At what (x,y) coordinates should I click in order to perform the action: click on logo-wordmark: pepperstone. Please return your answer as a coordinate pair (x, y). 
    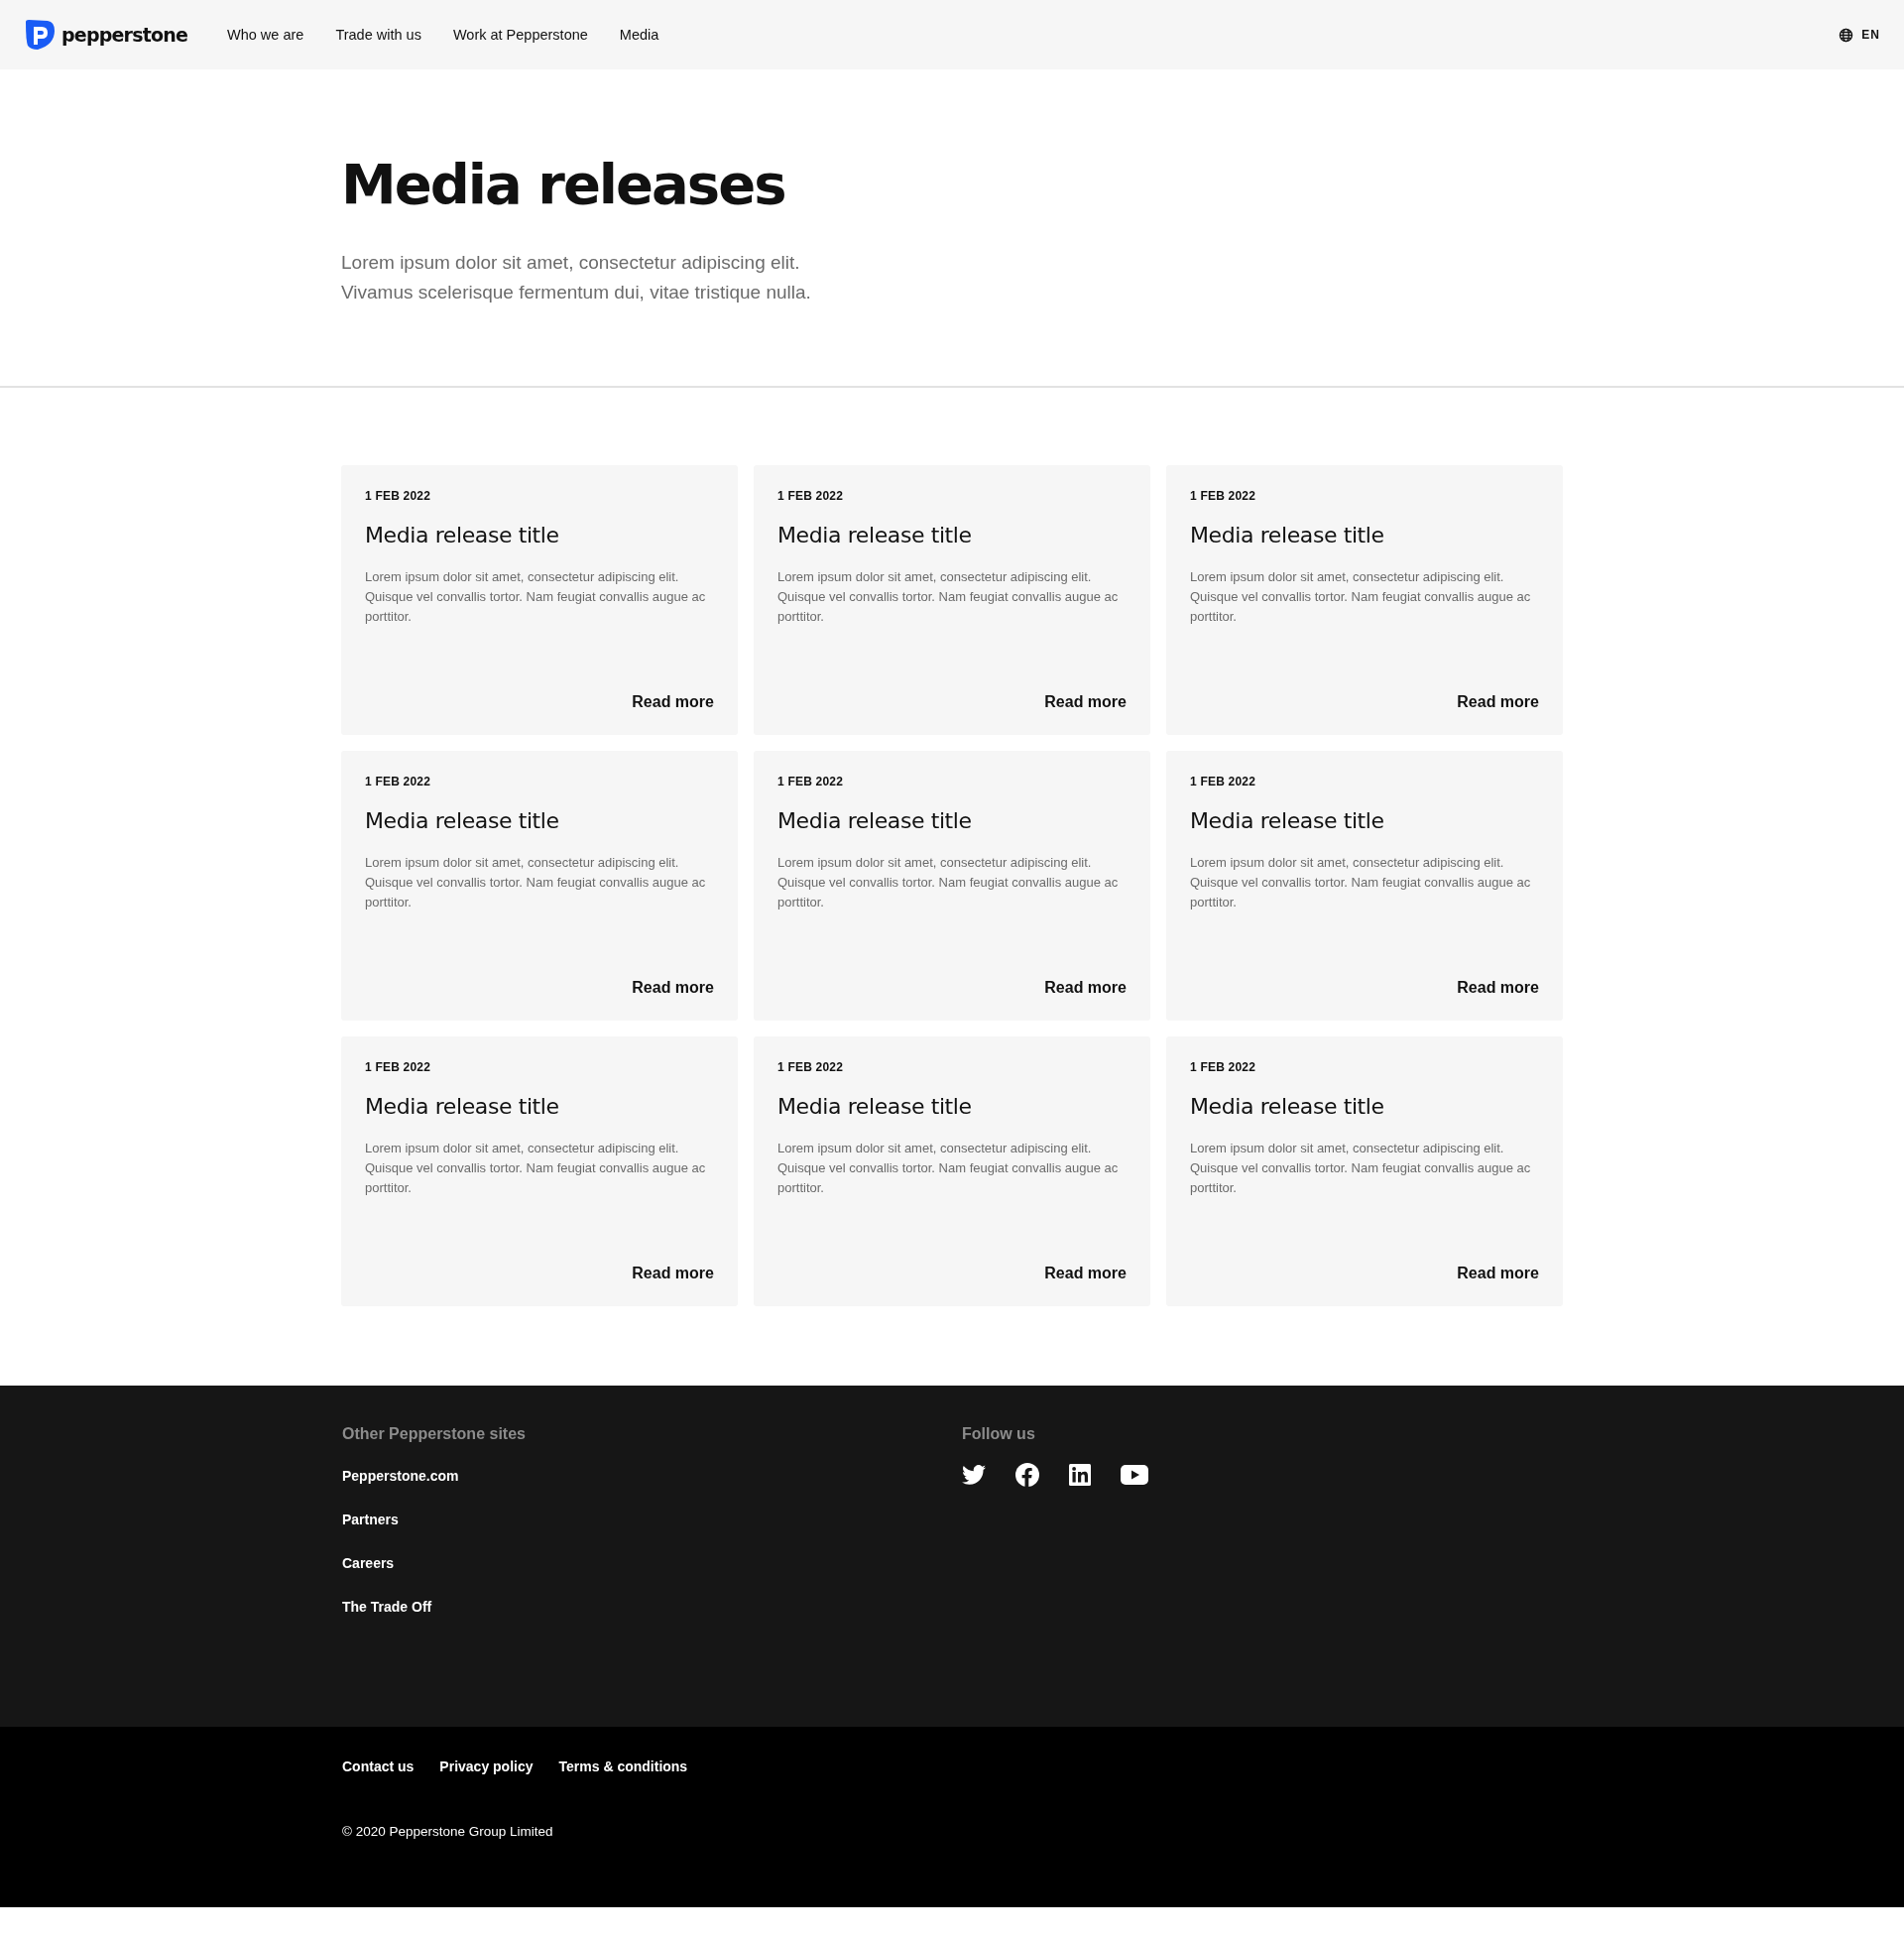
    Looking at the image, I should click on (124, 35).